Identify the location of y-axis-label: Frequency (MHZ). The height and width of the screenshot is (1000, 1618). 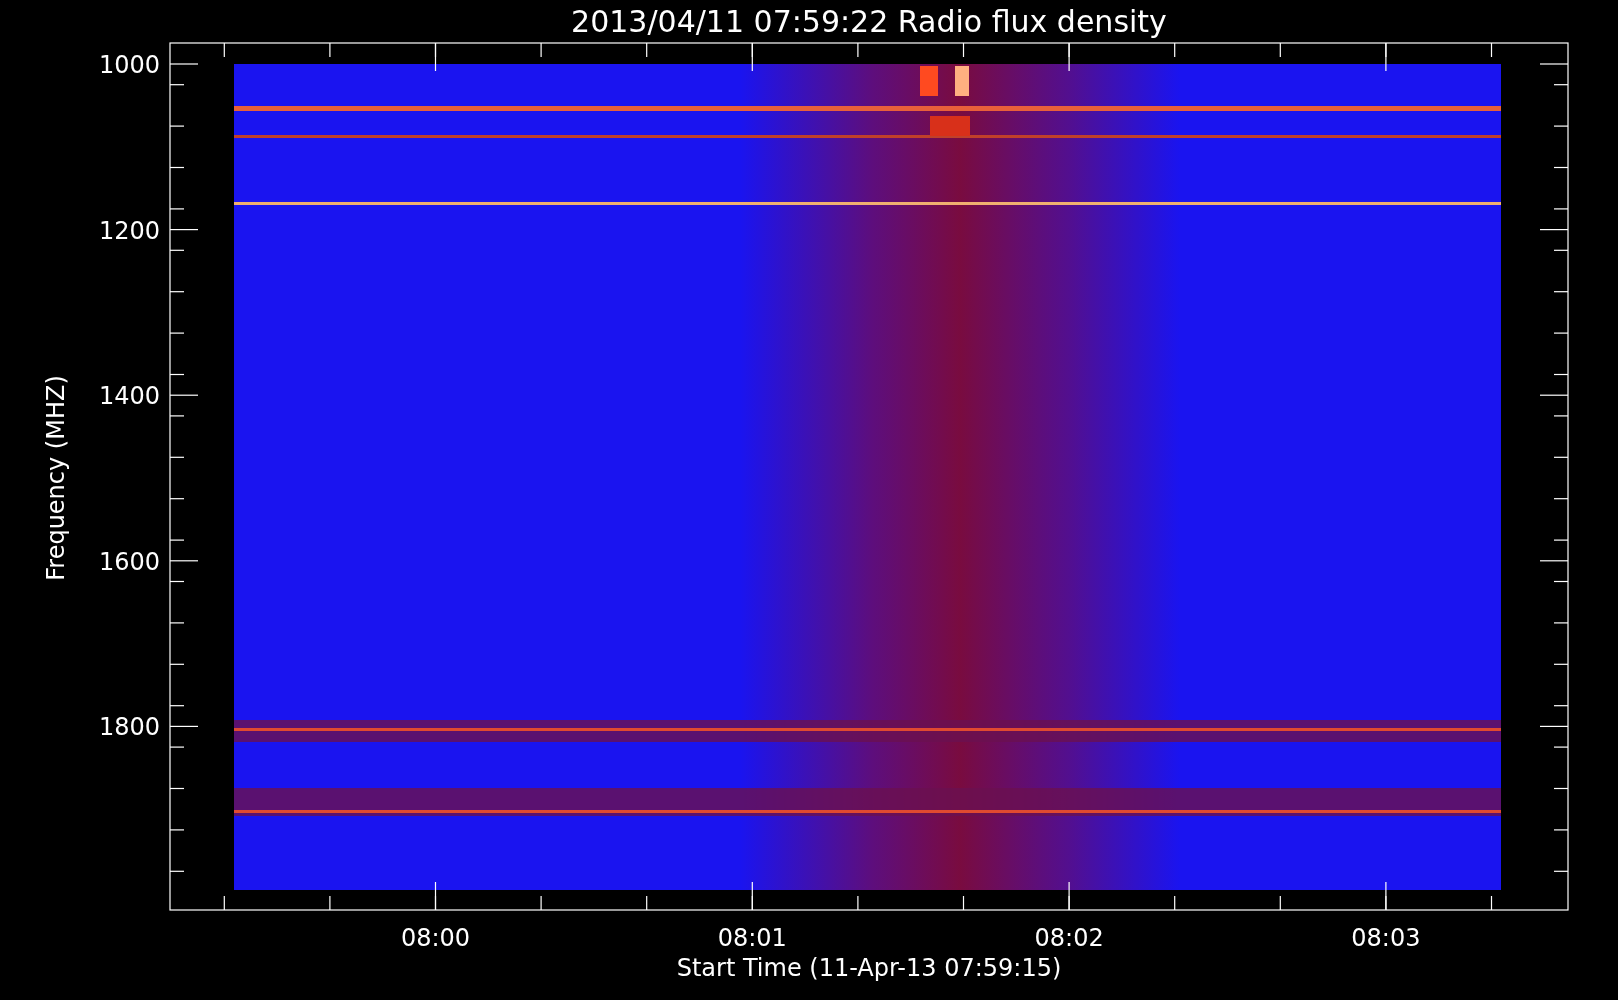
(56, 478).